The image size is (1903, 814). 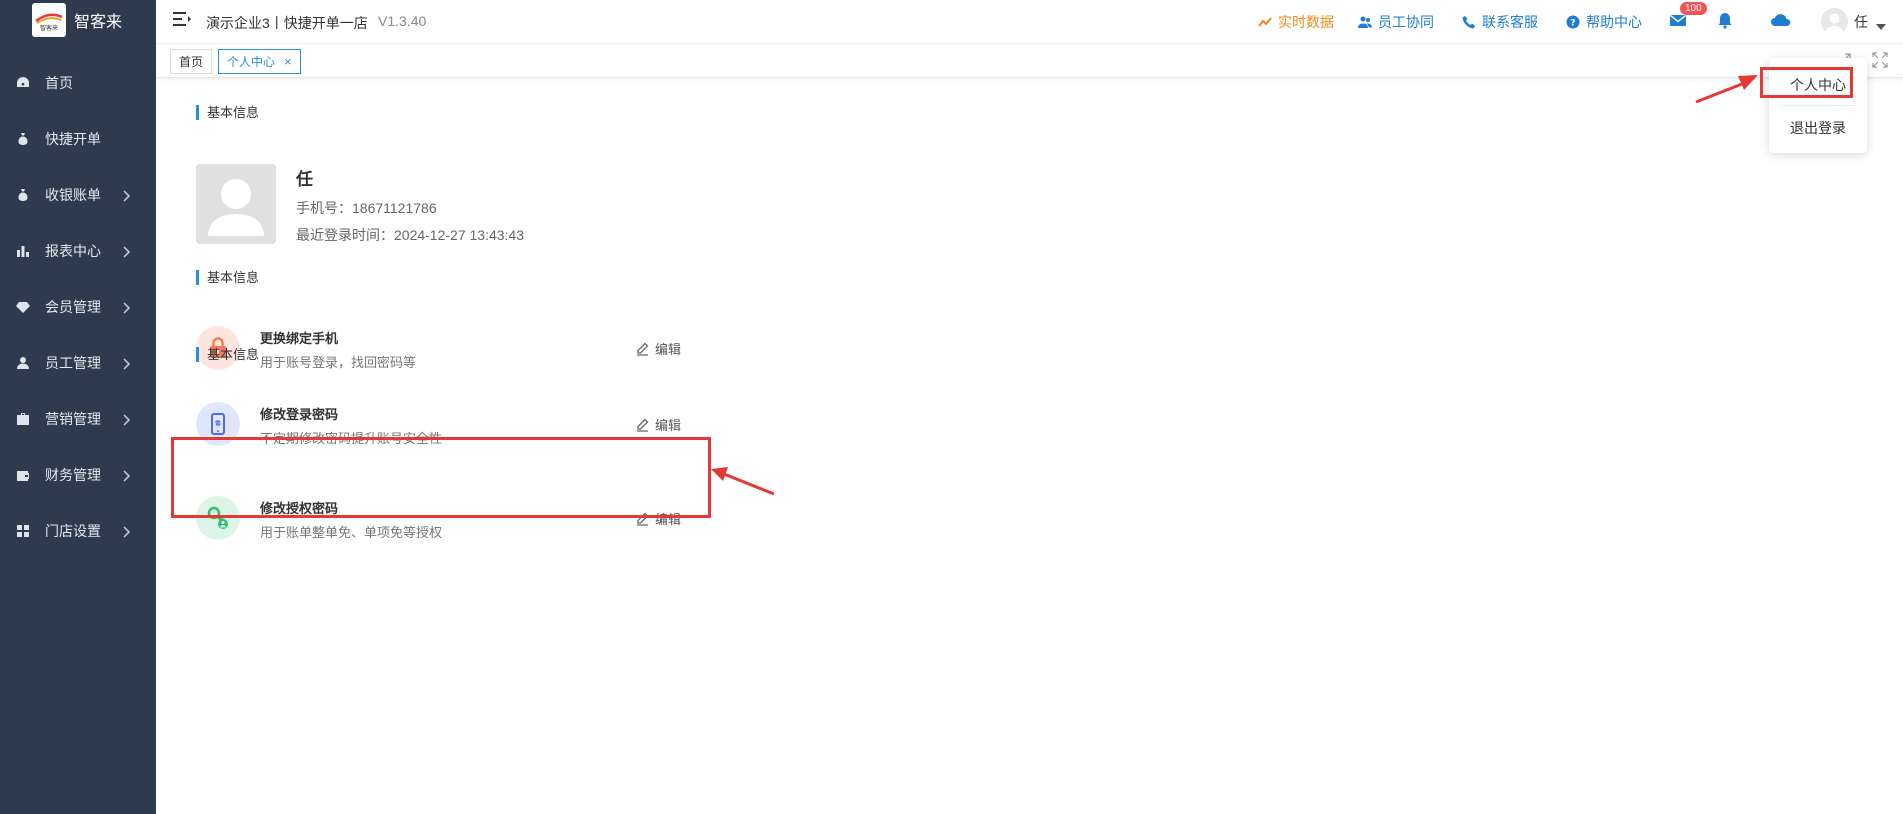 What do you see at coordinates (23, 531) in the screenshot?
I see `grid-icon` at bounding box center [23, 531].